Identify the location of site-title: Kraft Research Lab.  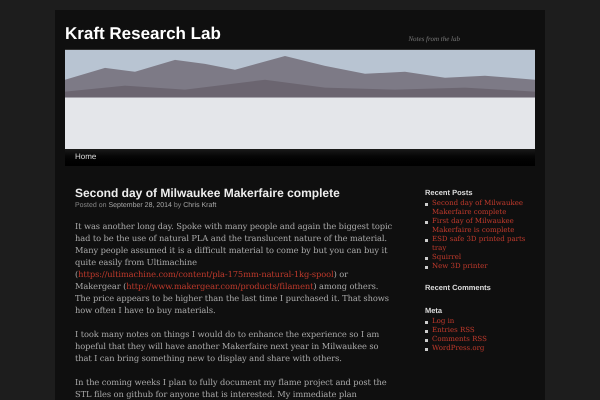
(143, 34).